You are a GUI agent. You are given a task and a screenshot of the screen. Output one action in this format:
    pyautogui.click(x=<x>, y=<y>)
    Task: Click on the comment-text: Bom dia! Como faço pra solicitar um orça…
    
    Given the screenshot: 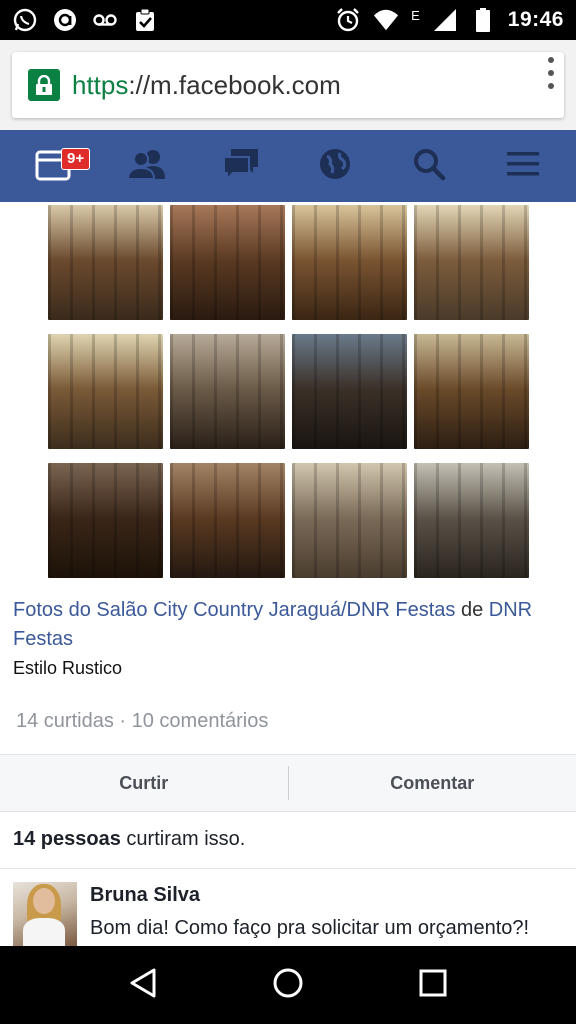 What is the action you would take?
    pyautogui.click(x=310, y=928)
    